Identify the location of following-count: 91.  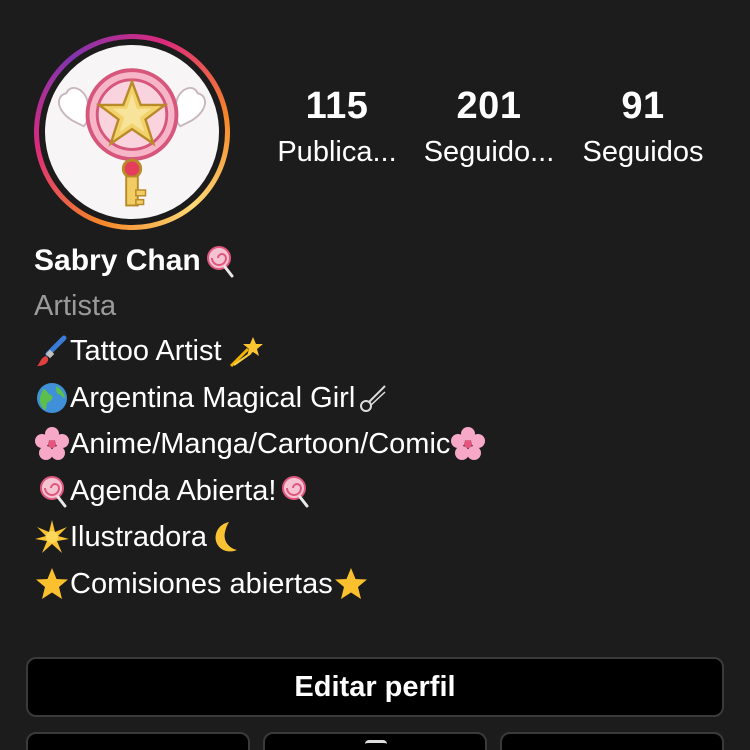
(643, 106).